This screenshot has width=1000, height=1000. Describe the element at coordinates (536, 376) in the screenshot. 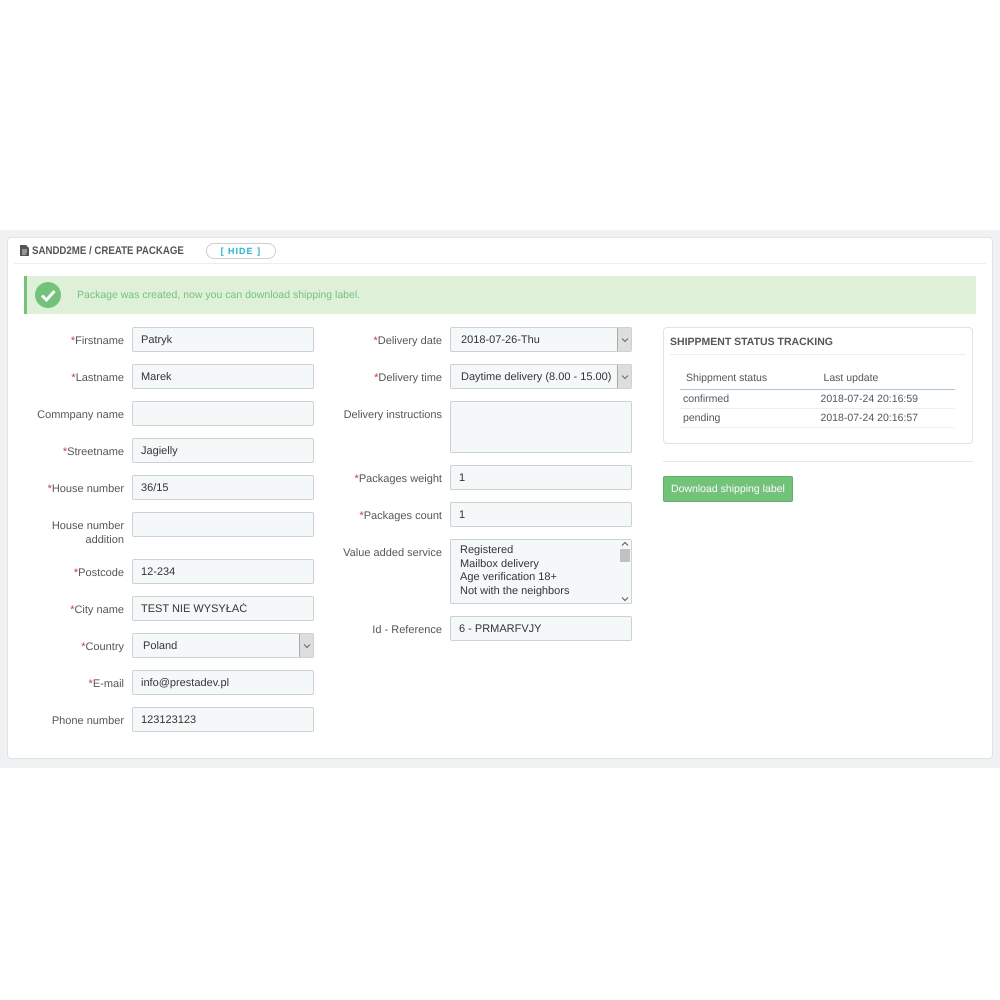

I see `select-value: Daytime delivery (8.00 - 15.00)` at that location.